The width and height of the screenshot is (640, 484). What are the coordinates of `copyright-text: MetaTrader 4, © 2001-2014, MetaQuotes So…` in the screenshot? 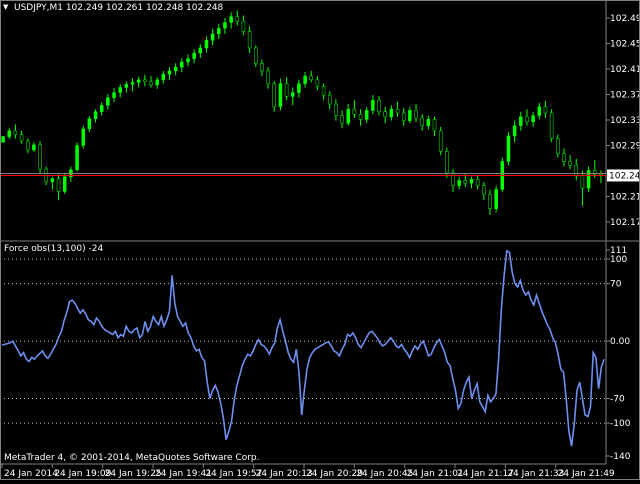 It's located at (132, 458).